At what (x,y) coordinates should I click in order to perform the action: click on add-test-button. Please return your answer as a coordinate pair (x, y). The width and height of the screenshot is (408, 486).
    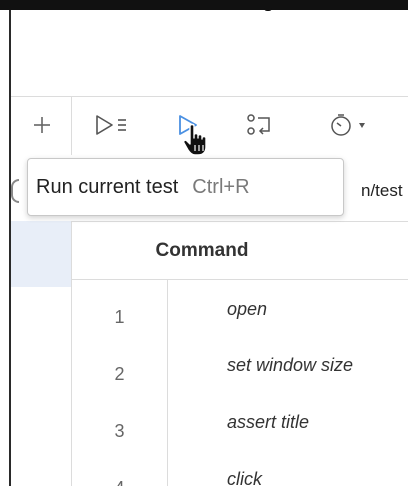
    Looking at the image, I should click on (42, 125).